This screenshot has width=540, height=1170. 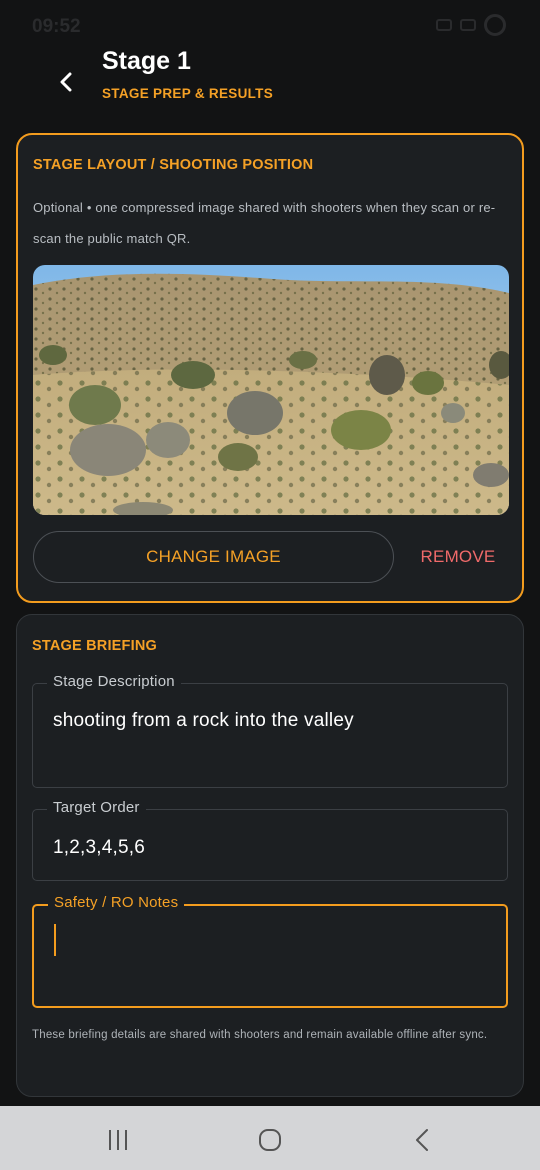 I want to click on home-icon, so click(x=270, y=1140).